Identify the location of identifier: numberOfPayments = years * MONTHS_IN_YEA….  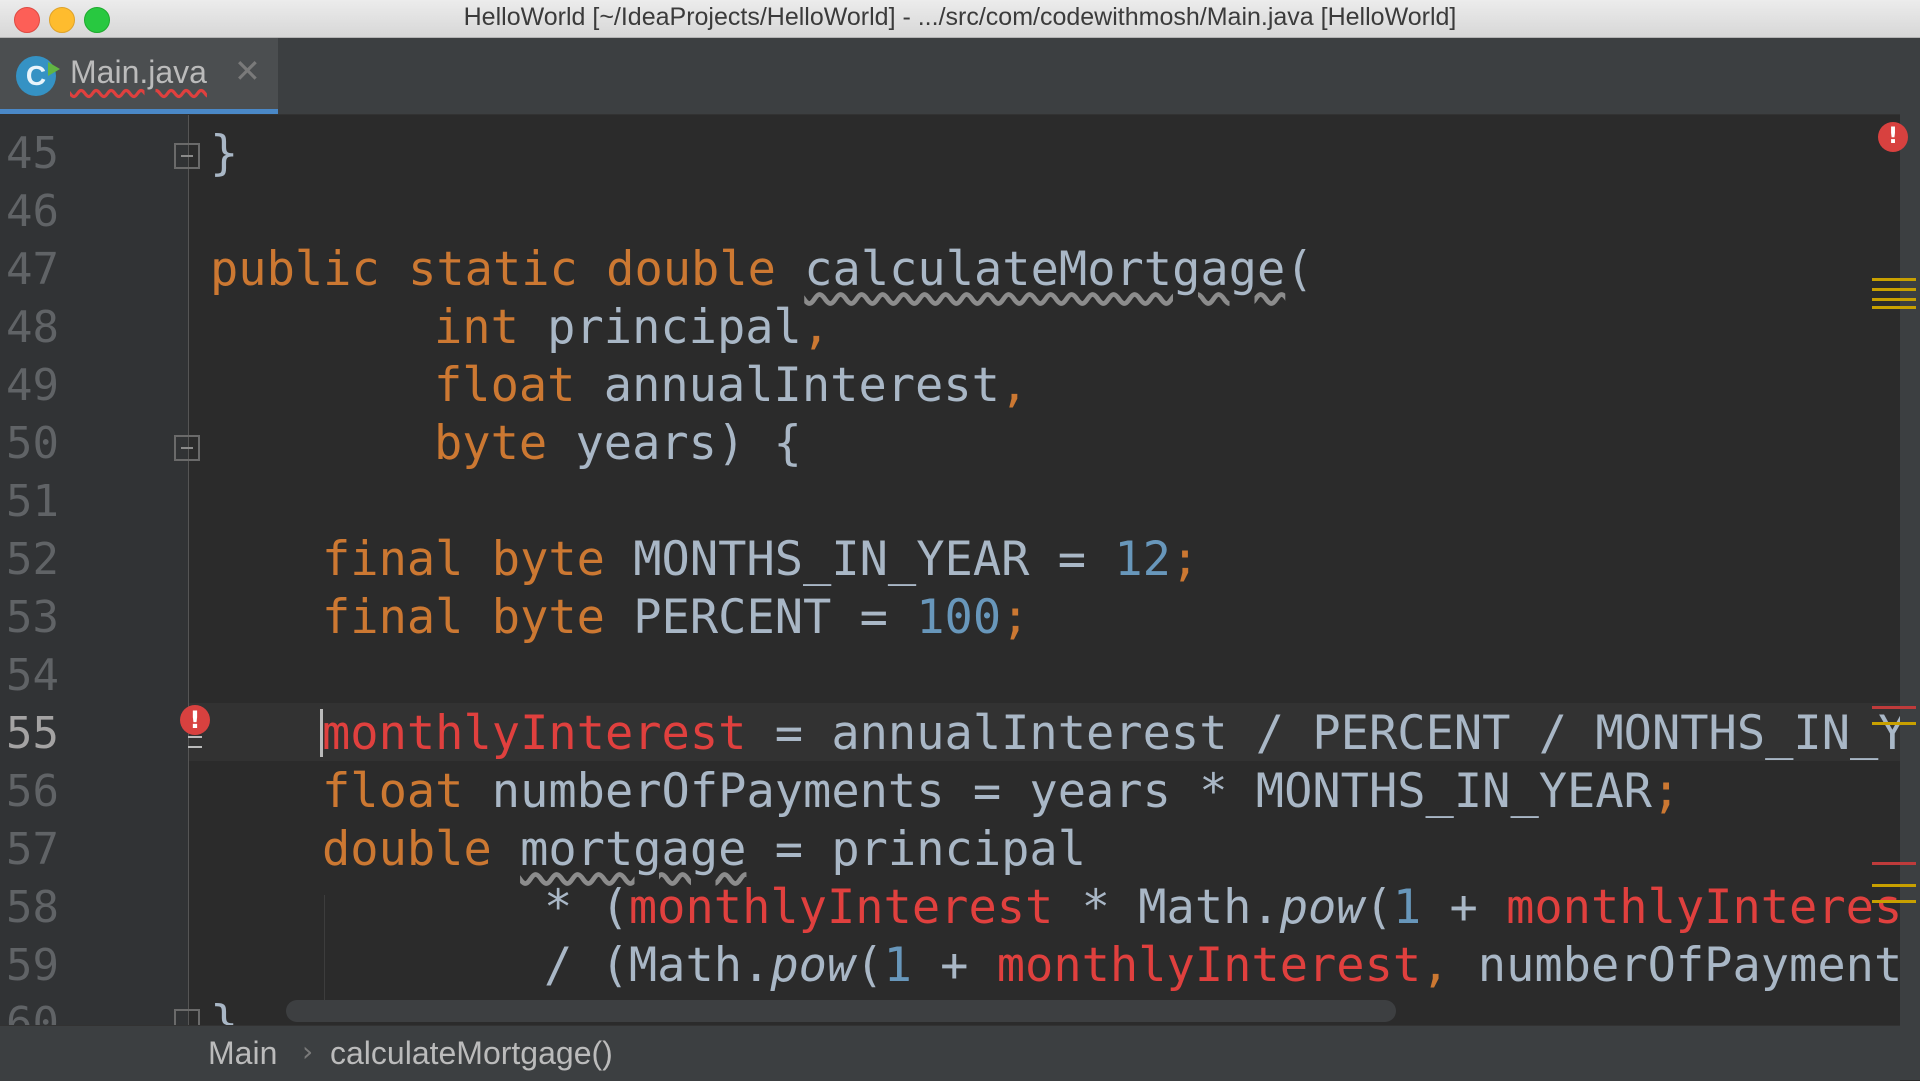
(1057, 791).